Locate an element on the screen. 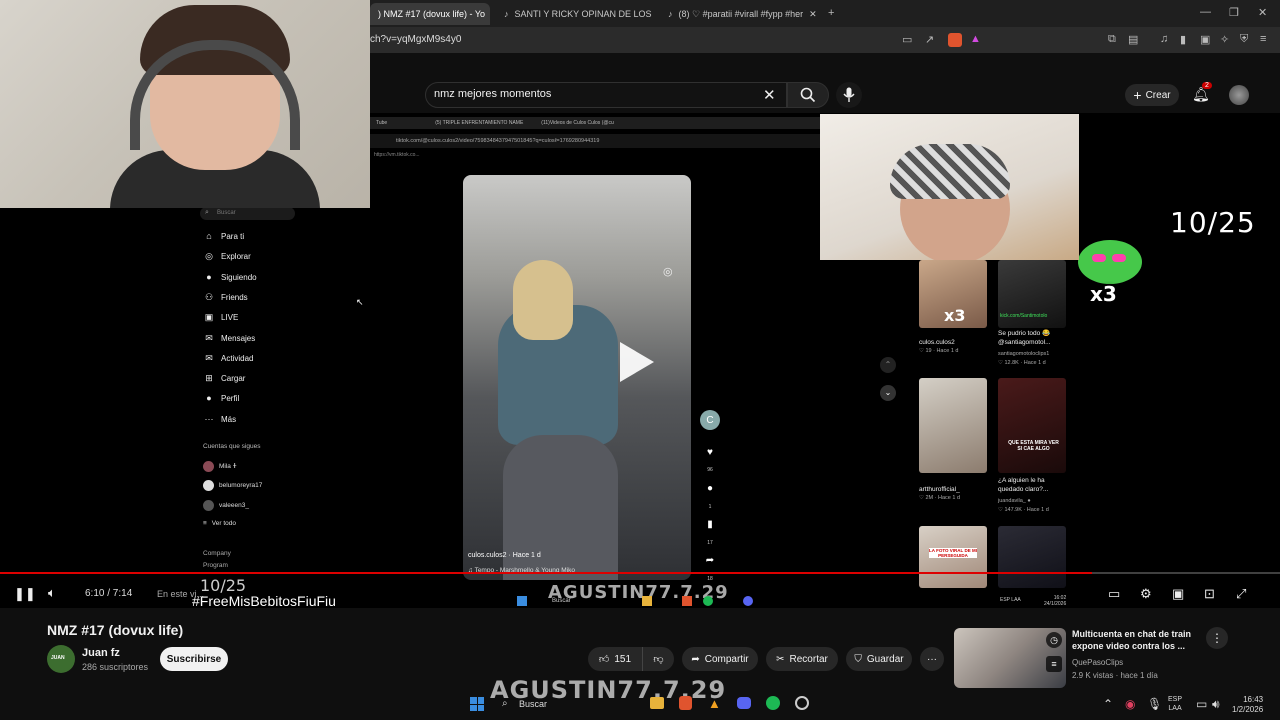 The height and width of the screenshot is (720, 1280). inner-tray-date: 24/1/2026 is located at coordinates (1055, 604).